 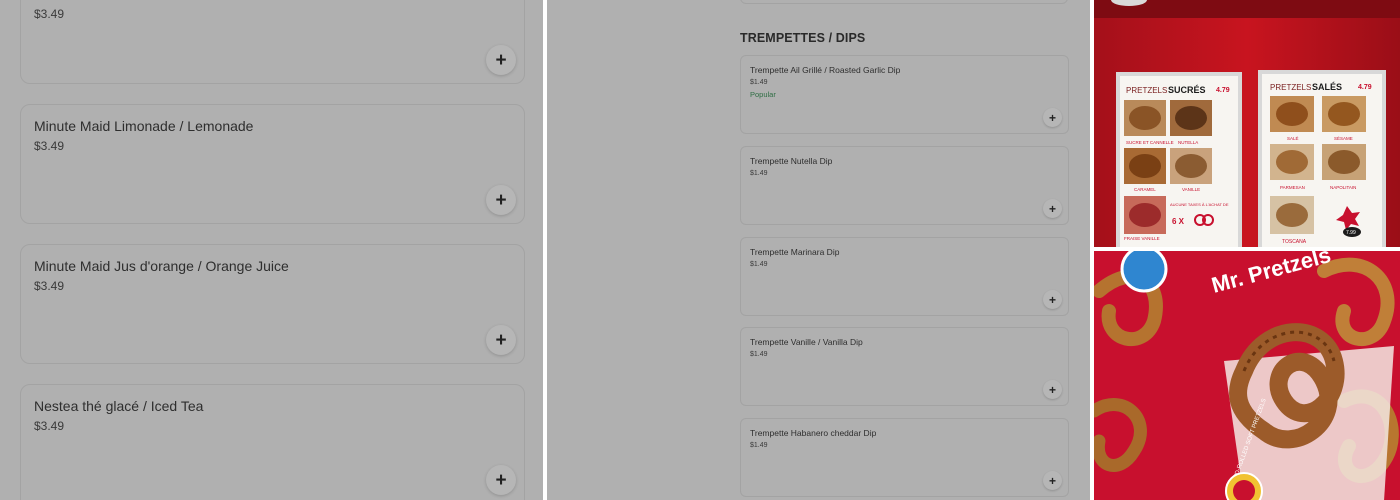 I want to click on svg-text: SALÉ, so click(x=1293, y=138).